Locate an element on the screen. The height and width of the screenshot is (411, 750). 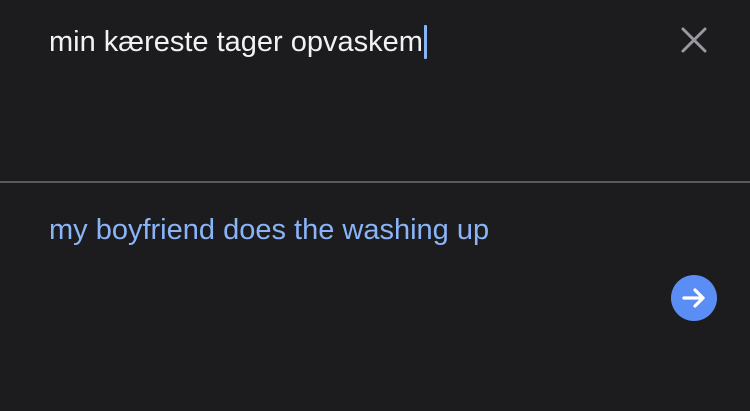
clear-button is located at coordinates (694, 40).